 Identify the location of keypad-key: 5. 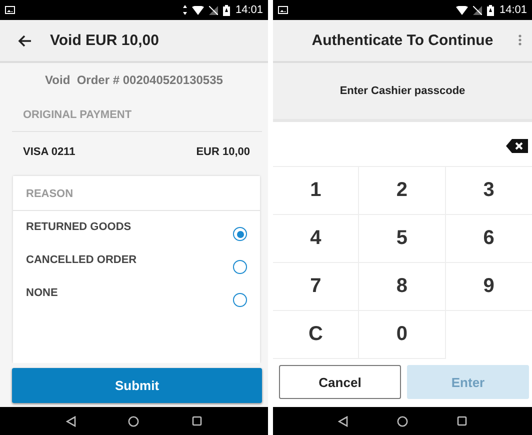
(402, 239).